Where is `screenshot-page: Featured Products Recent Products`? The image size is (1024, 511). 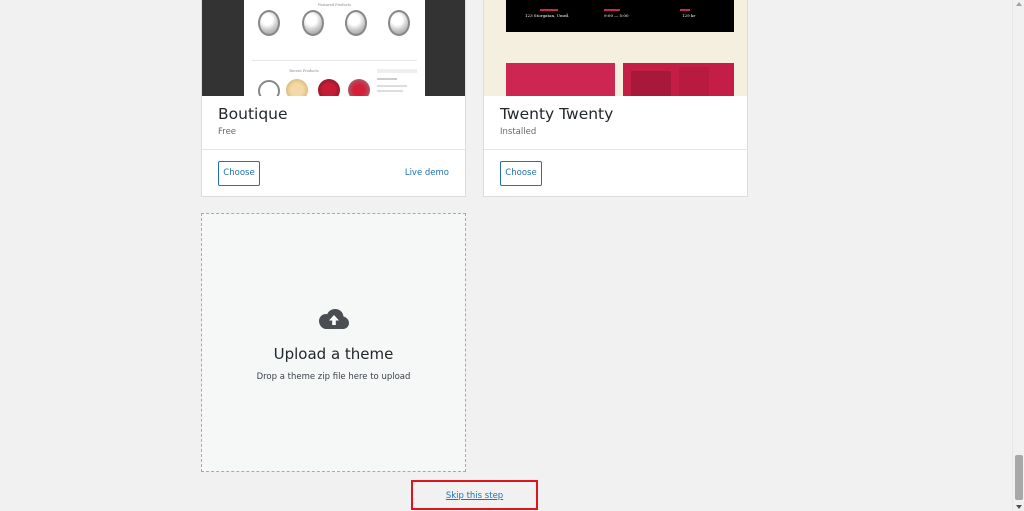 screenshot-page: Featured Products Recent Products is located at coordinates (334, 48).